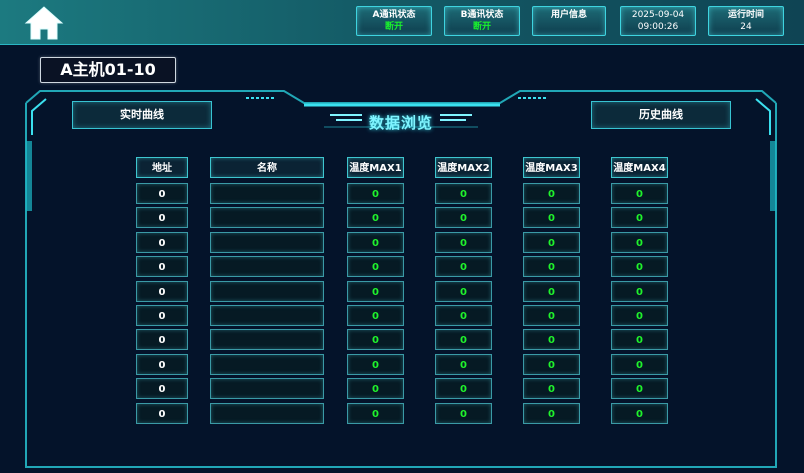 Image resolution: width=804 pixels, height=473 pixels. I want to click on header-temp-max1: 温度MAX1, so click(375, 167).